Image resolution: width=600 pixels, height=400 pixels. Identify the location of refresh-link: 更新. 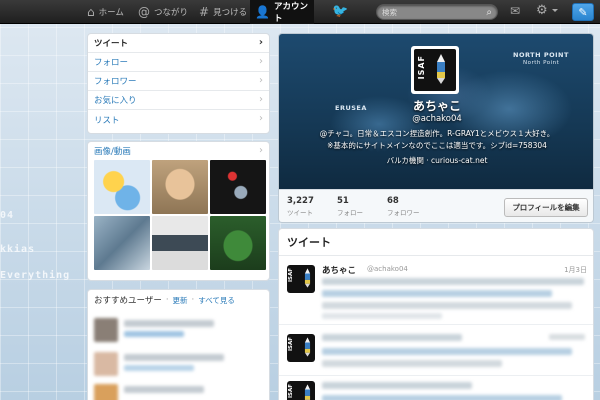
(180, 300).